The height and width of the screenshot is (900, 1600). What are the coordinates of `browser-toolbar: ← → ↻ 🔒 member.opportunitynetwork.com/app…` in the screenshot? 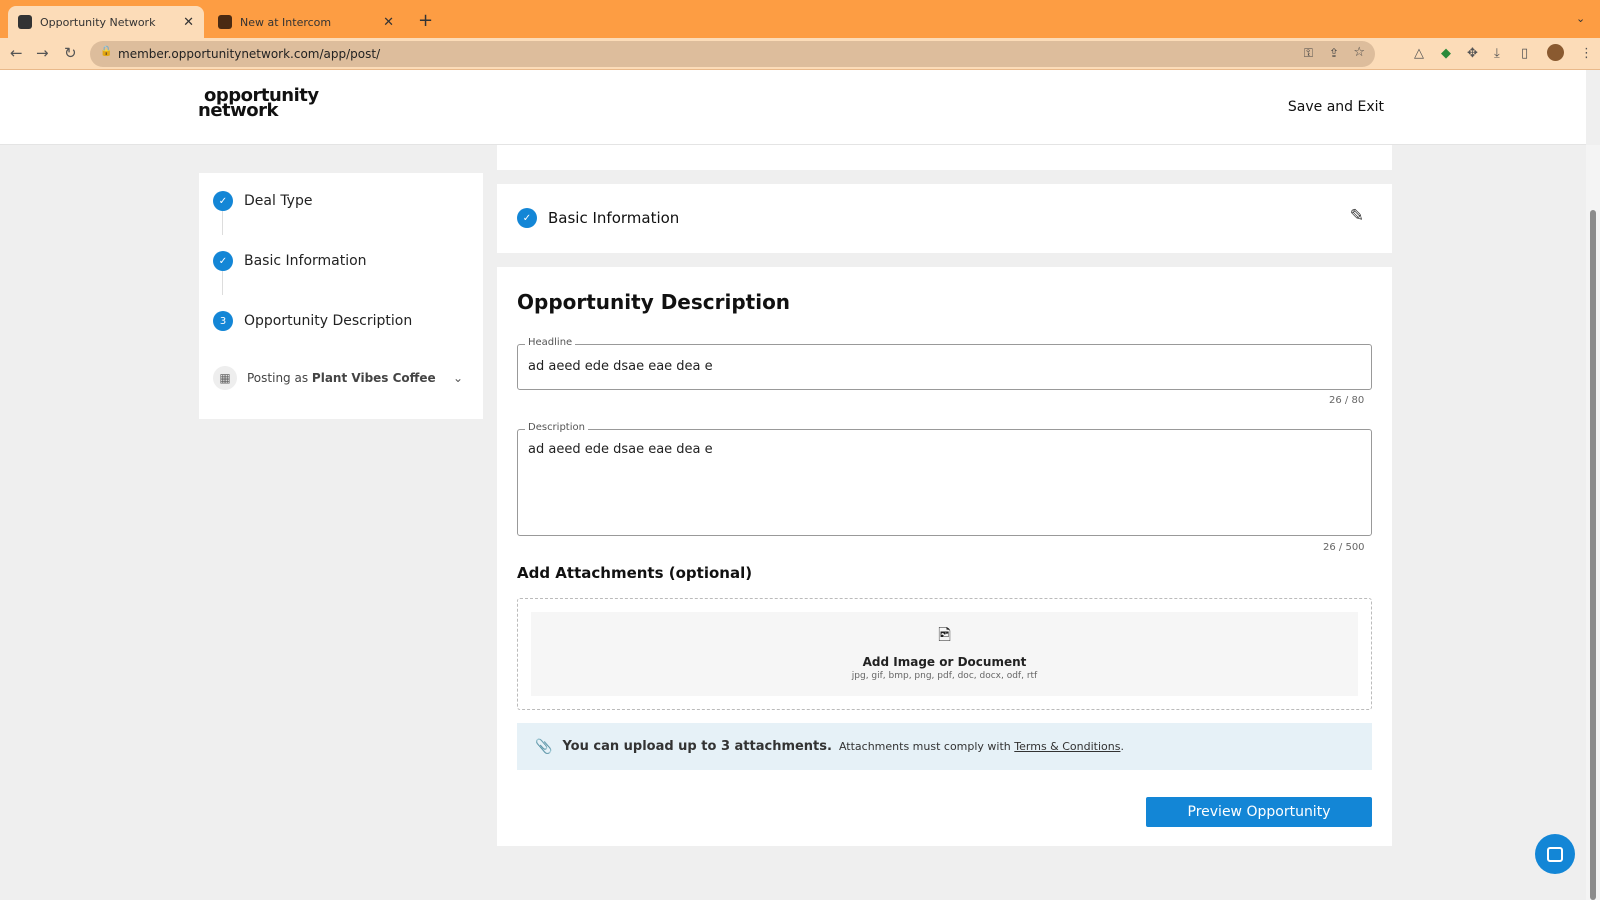 It's located at (800, 54).